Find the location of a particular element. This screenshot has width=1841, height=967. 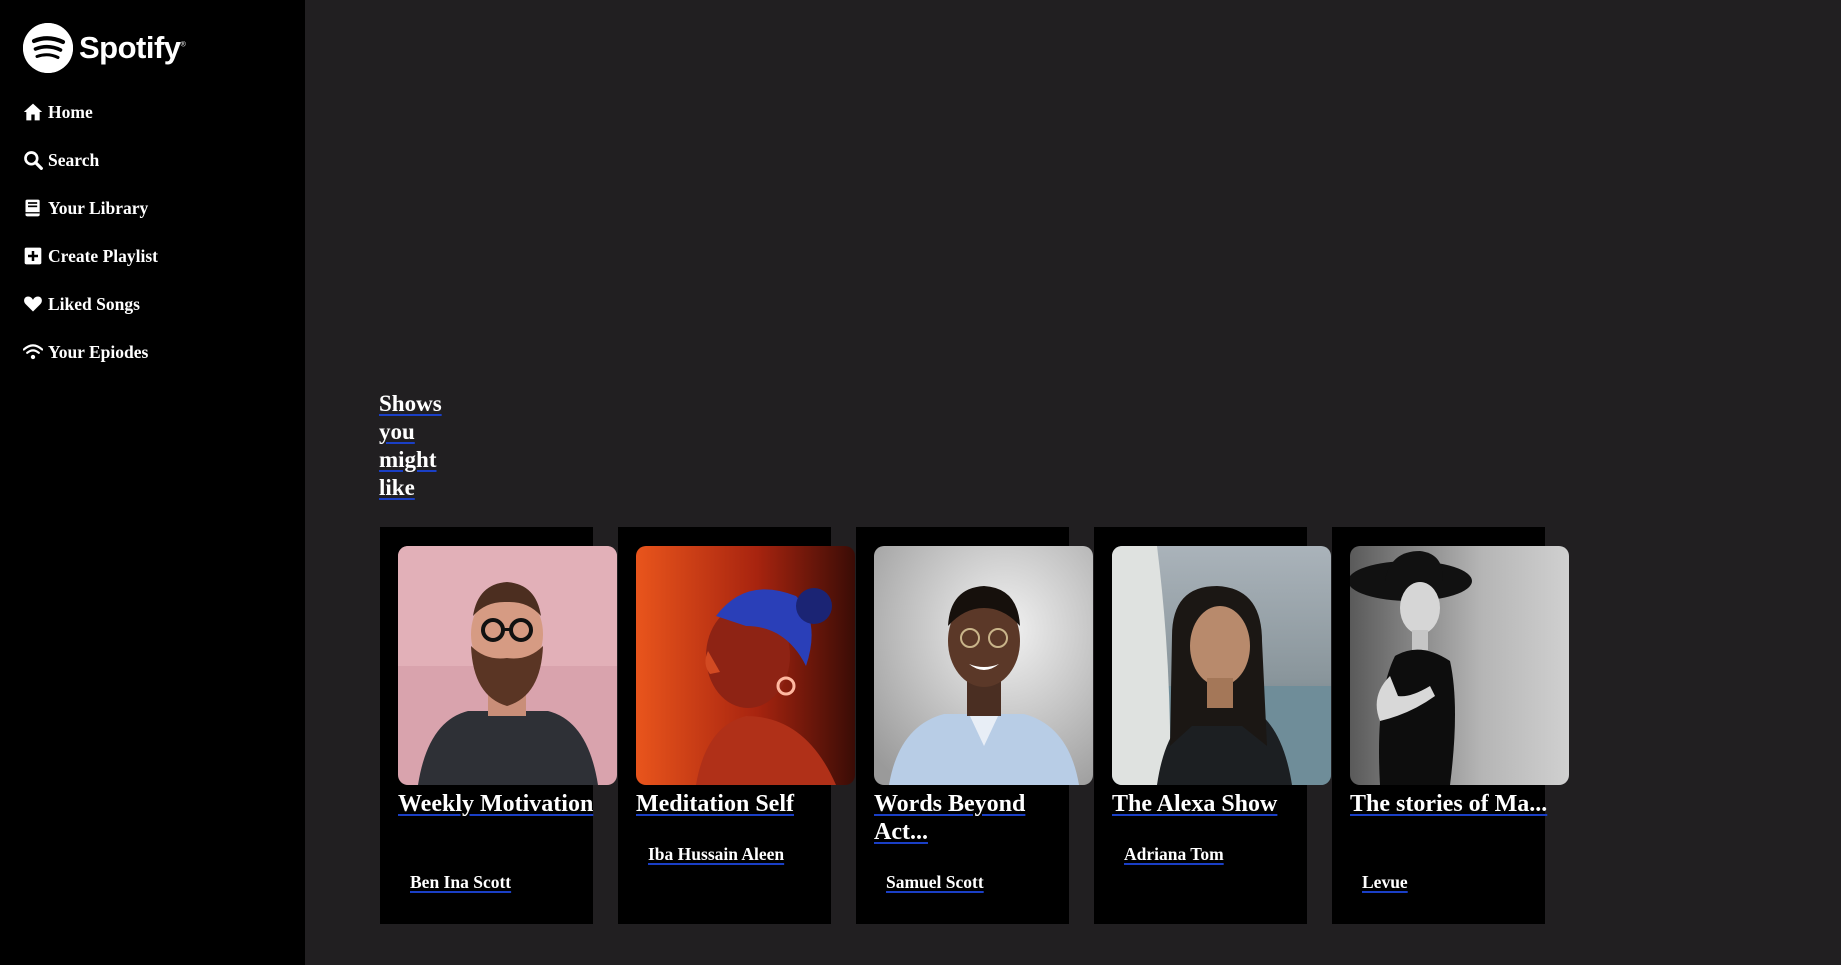

show-card: The Alexa Show Adriana Tom is located at coordinates (1212, 725).